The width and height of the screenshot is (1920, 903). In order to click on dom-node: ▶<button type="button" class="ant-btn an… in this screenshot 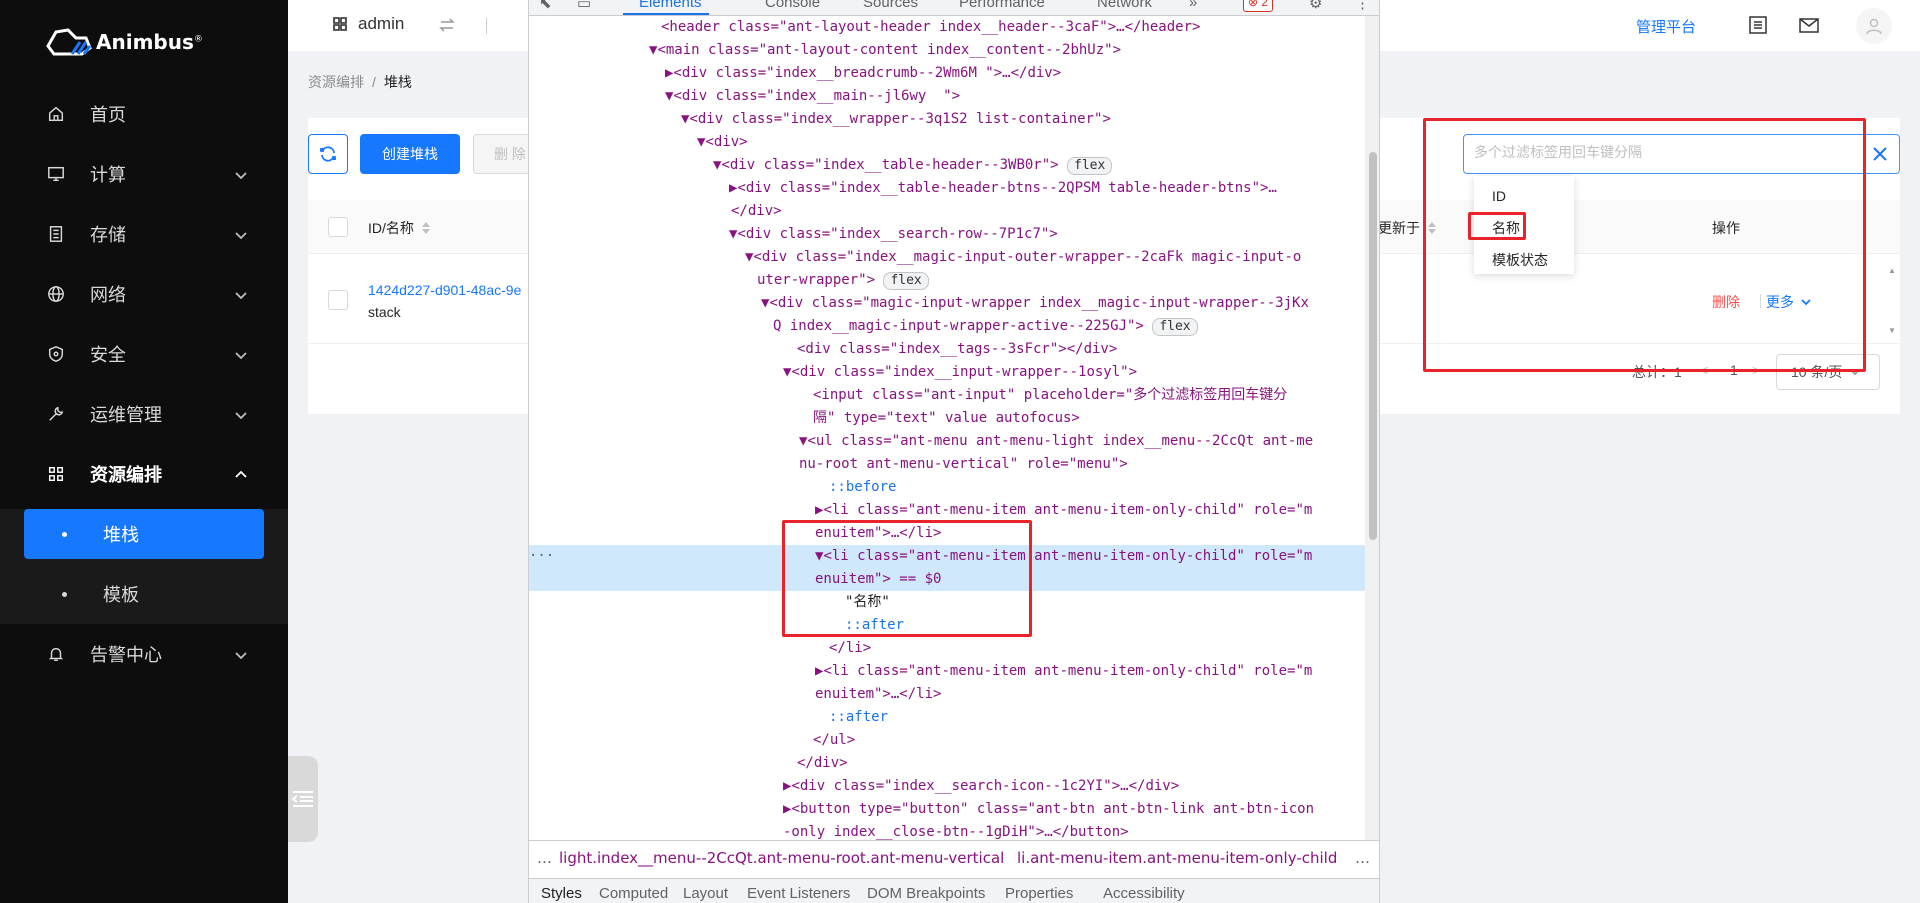, I will do `click(947, 809)`.